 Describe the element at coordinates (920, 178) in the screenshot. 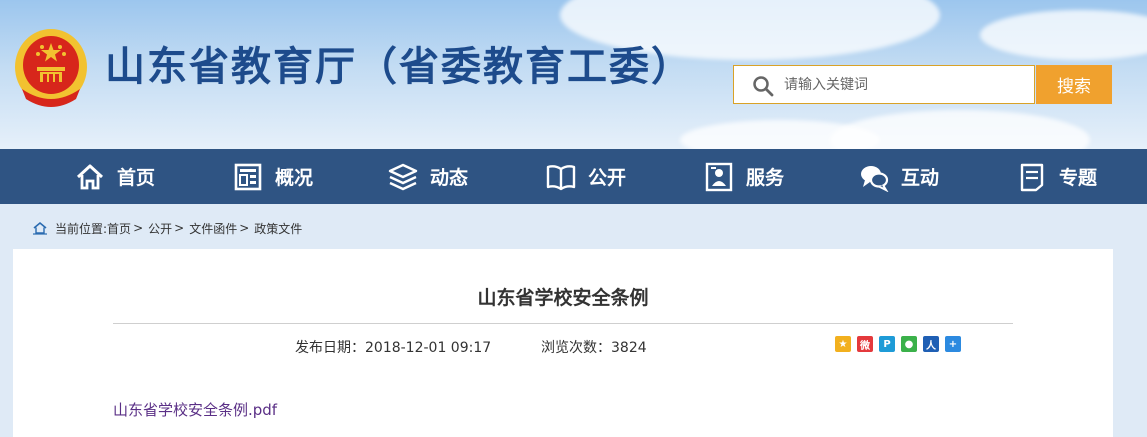

I see `nav-label: 互动` at that location.